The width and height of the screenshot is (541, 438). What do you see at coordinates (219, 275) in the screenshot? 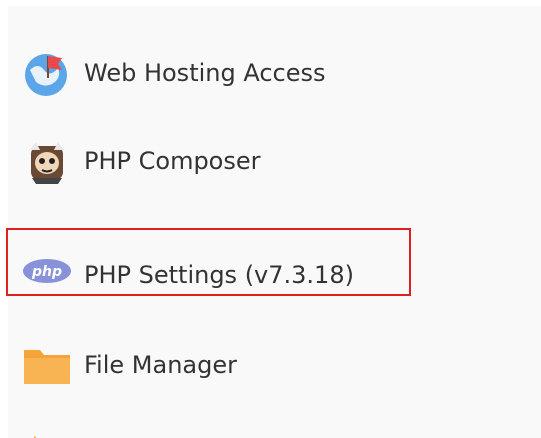
I see `menu-item-label: PHP Settings (v7.3.18)` at bounding box center [219, 275].